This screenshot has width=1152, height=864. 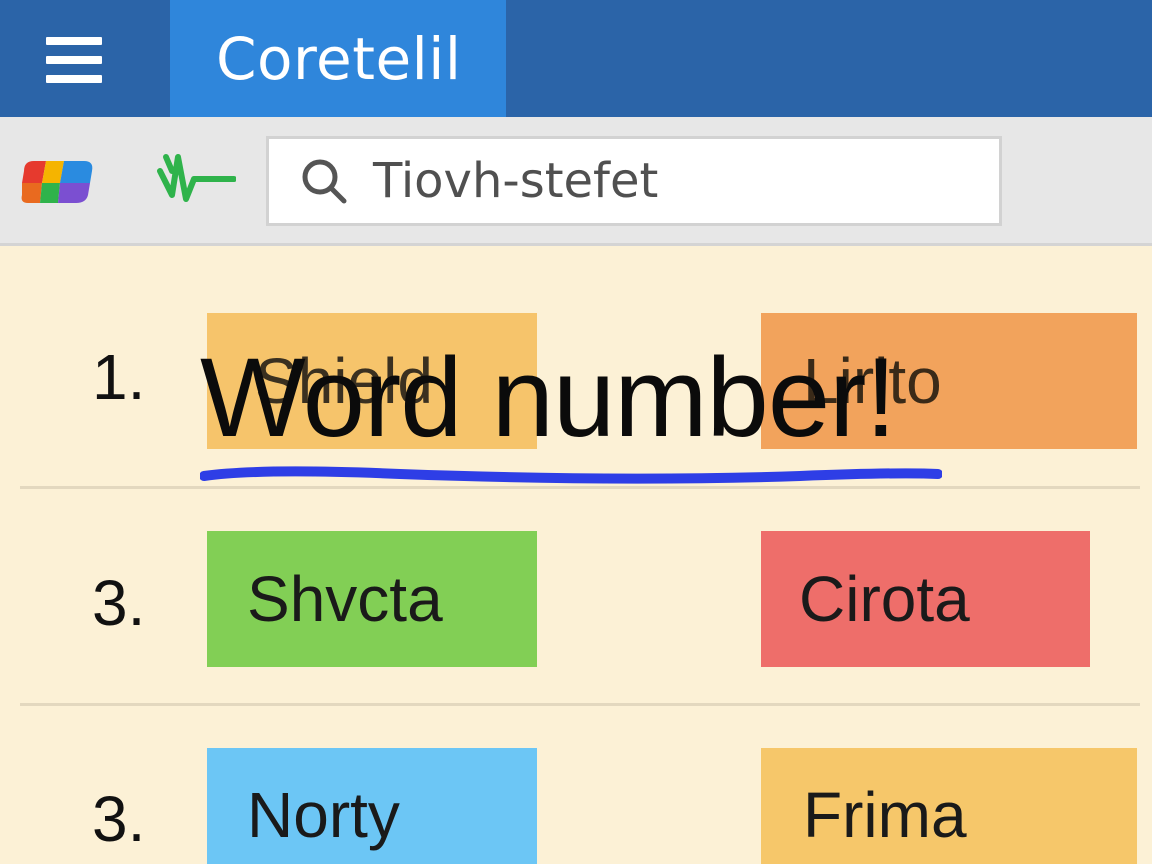 I want to click on tag-left: Shvcta, so click(x=372, y=599).